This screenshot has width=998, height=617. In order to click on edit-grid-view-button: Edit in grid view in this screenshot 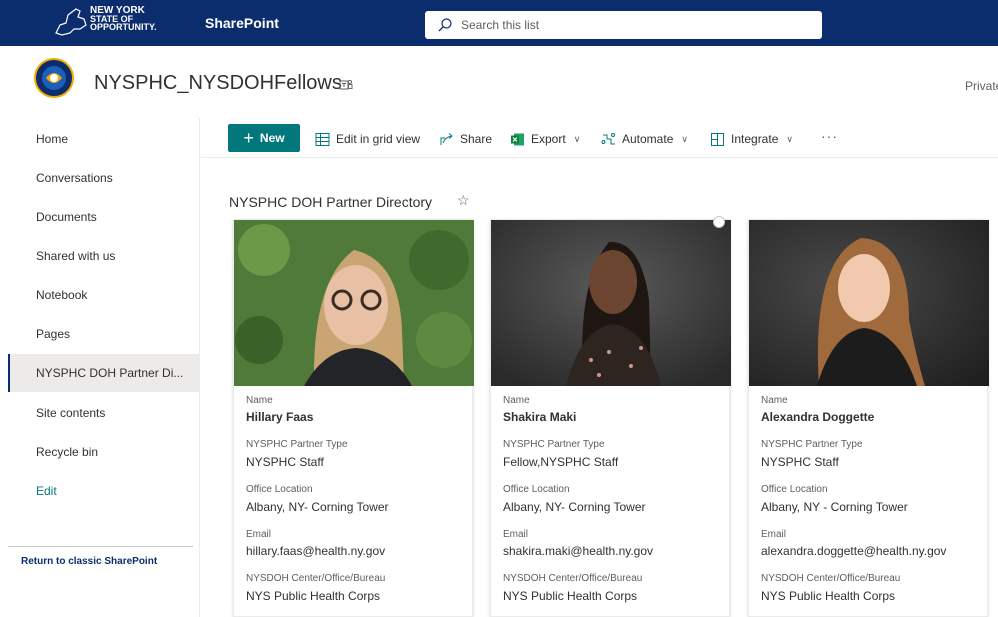, I will do `click(367, 139)`.